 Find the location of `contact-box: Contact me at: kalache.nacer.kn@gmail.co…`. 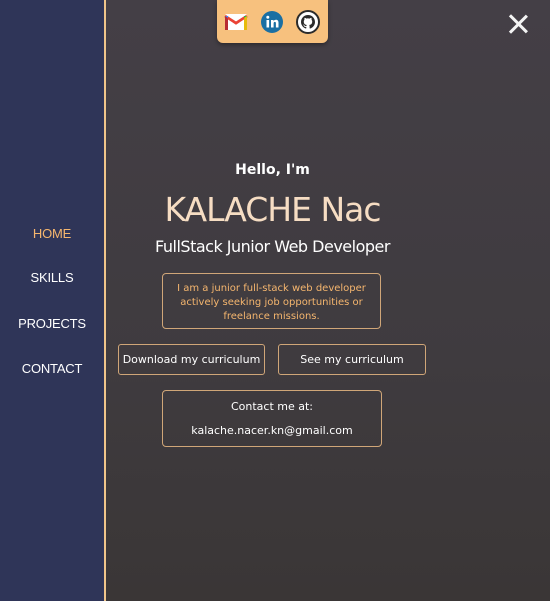

contact-box: Contact me at: kalache.nacer.kn@gmail.co… is located at coordinates (272, 418).